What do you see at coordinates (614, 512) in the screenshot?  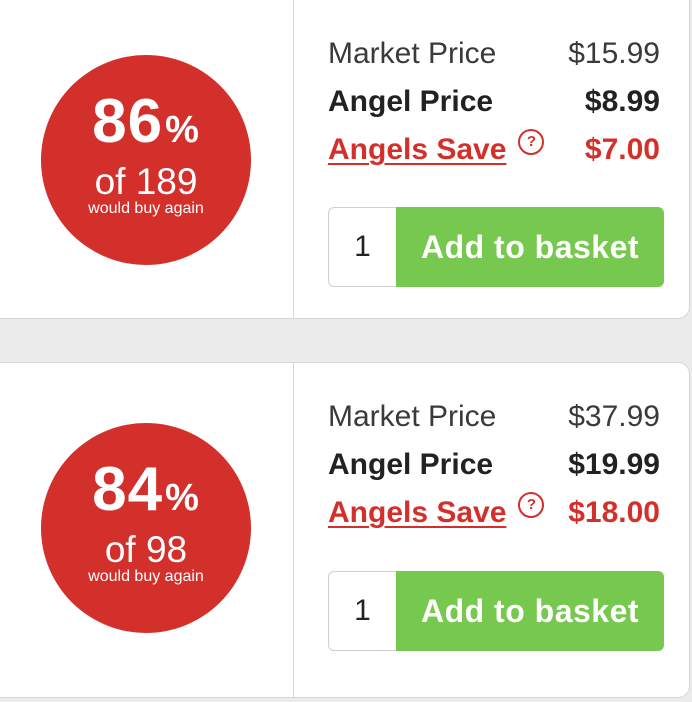 I see `angels-save-value: $18.00` at bounding box center [614, 512].